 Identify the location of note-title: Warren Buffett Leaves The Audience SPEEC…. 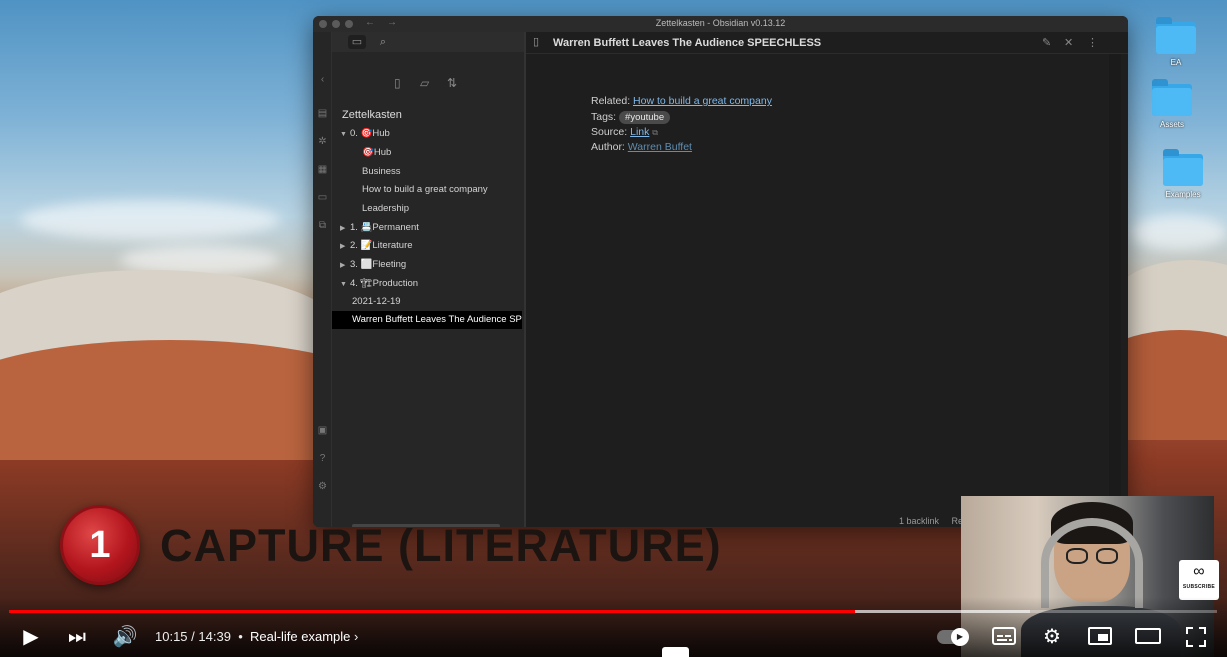
(687, 43).